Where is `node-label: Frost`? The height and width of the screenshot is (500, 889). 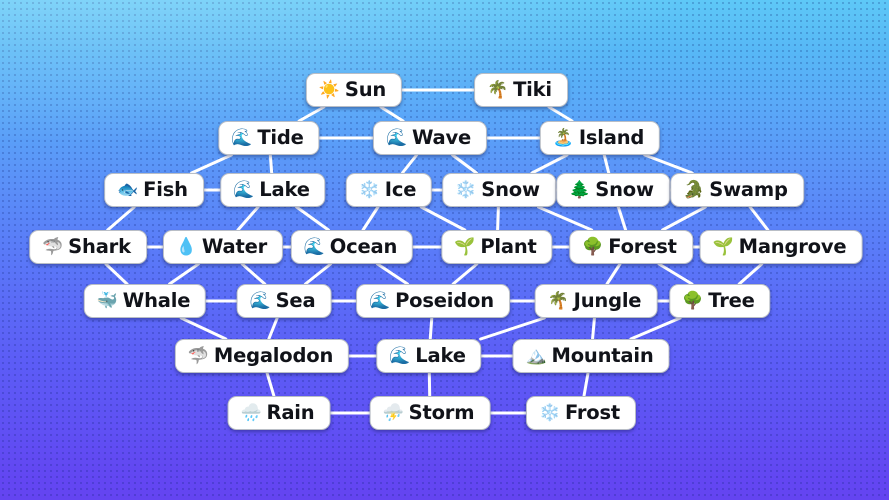
node-label: Frost is located at coordinates (592, 413).